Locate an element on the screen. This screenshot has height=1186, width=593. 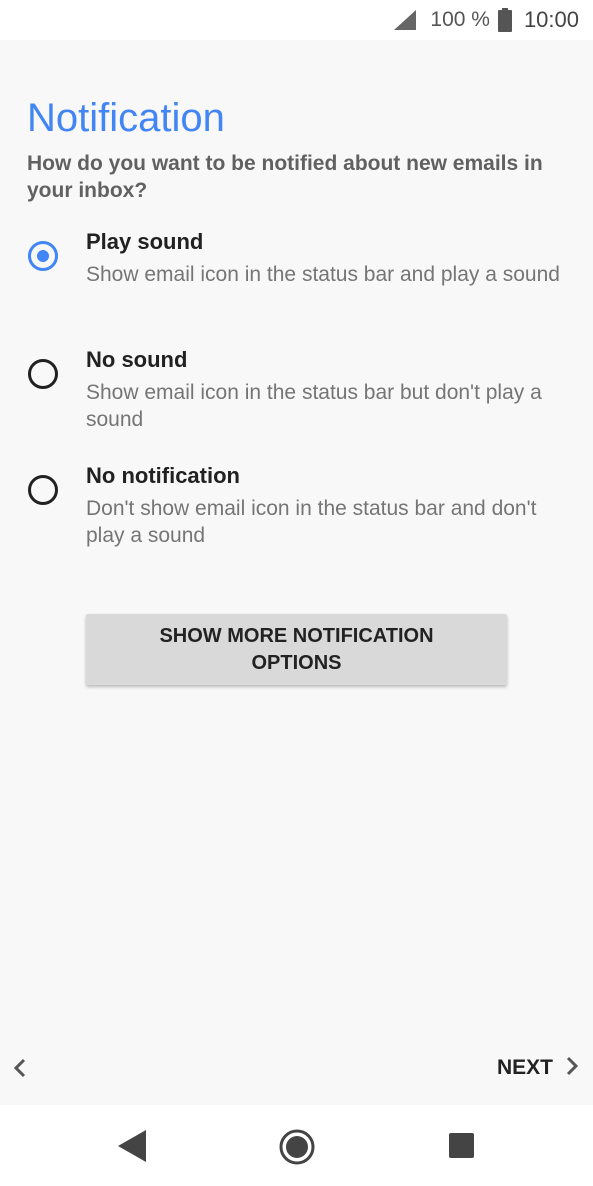
chevron-right-icon is located at coordinates (572, 1068).